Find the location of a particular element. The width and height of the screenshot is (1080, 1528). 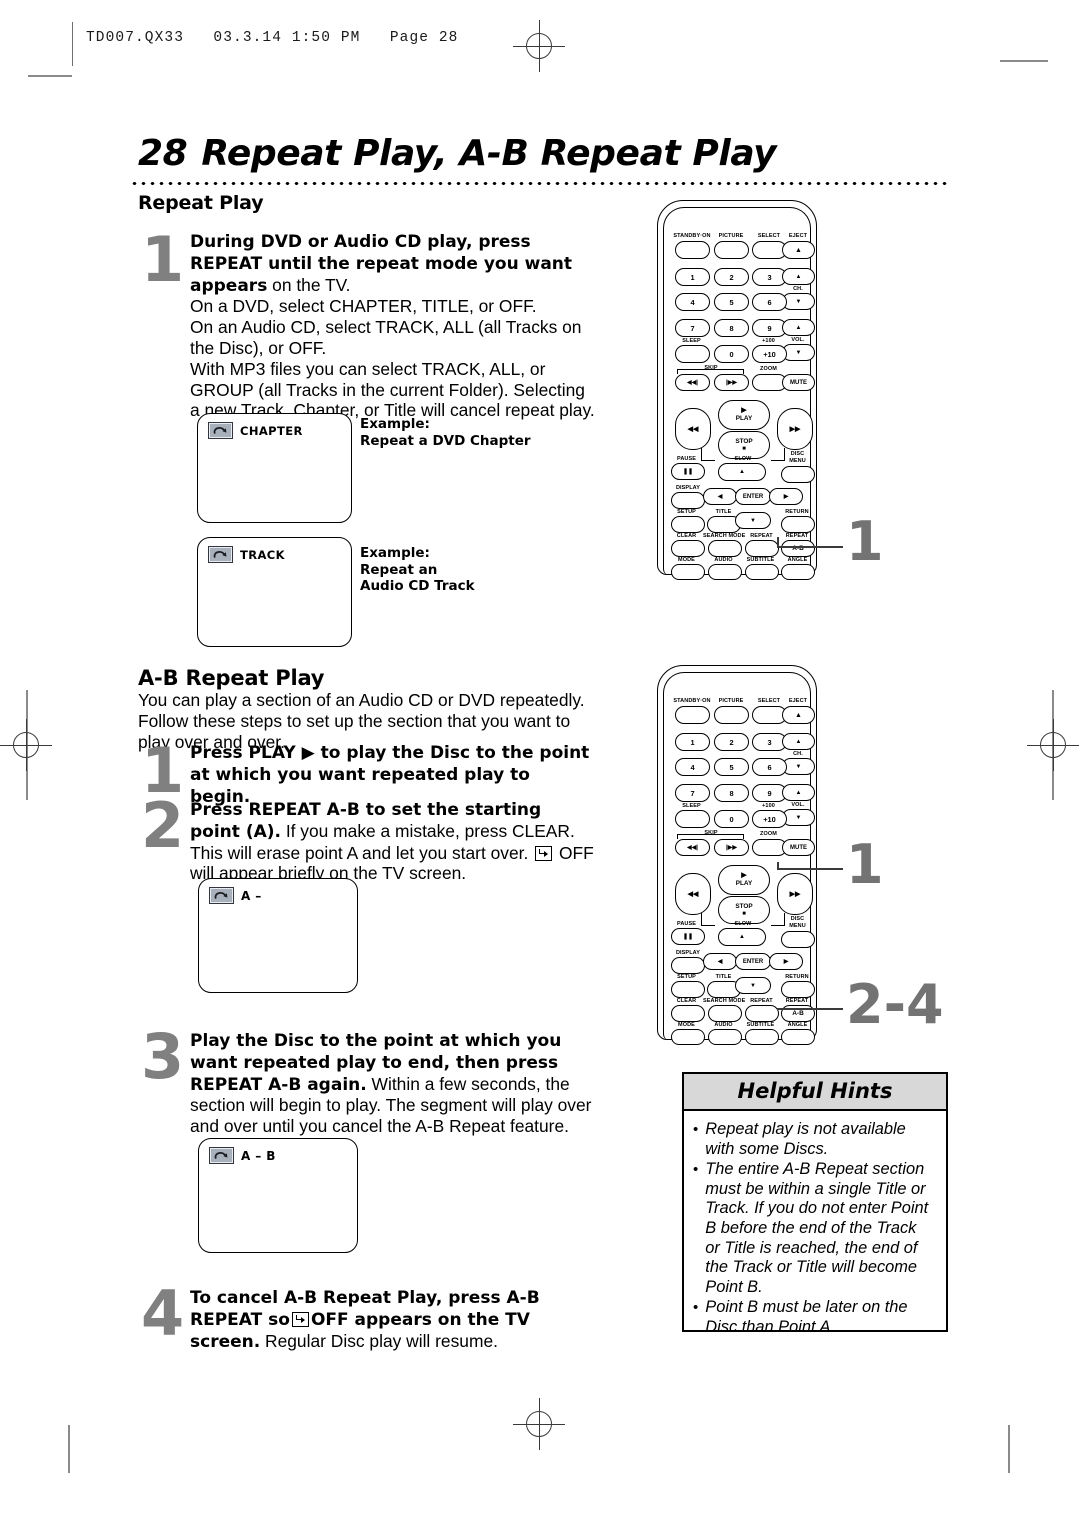

helpful-hints-title: Helpful Hints is located at coordinates (815, 1092).